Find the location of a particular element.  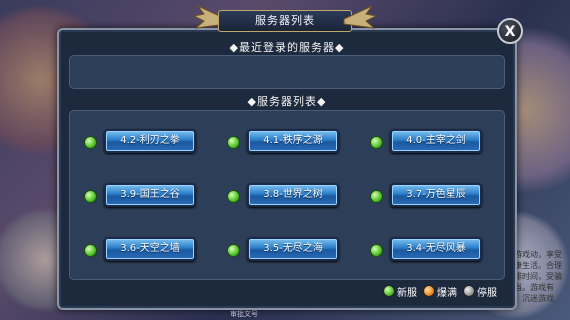

approval-text: 审批文号 is located at coordinates (244, 314).